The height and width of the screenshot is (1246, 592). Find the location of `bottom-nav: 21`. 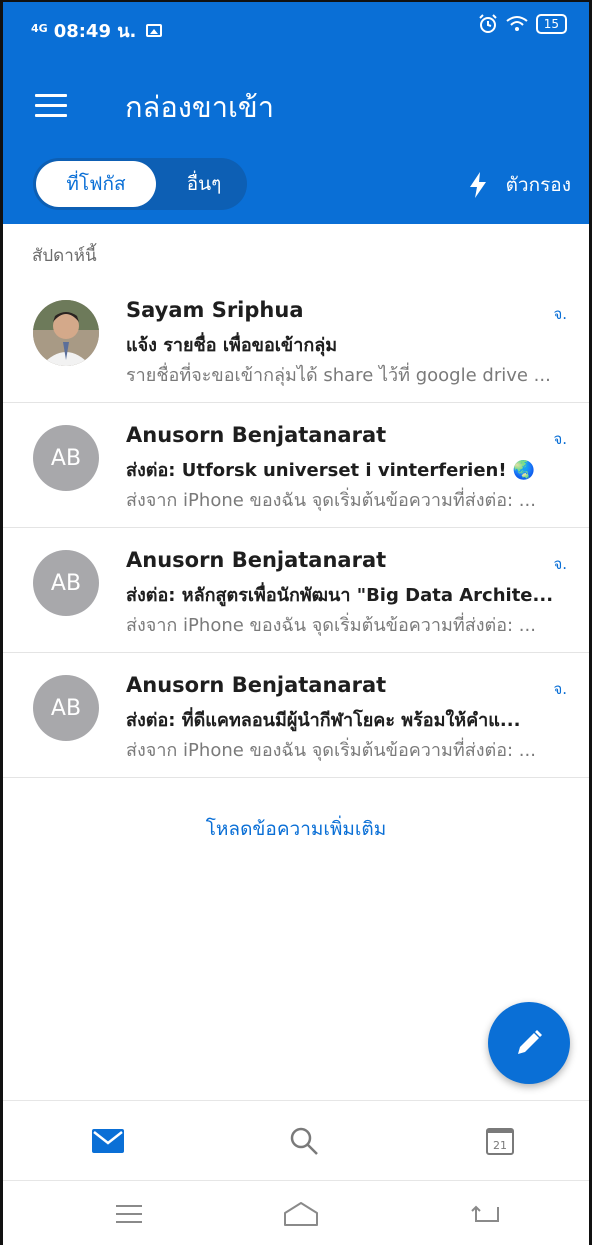

bottom-nav: 21 is located at coordinates (296, 1140).